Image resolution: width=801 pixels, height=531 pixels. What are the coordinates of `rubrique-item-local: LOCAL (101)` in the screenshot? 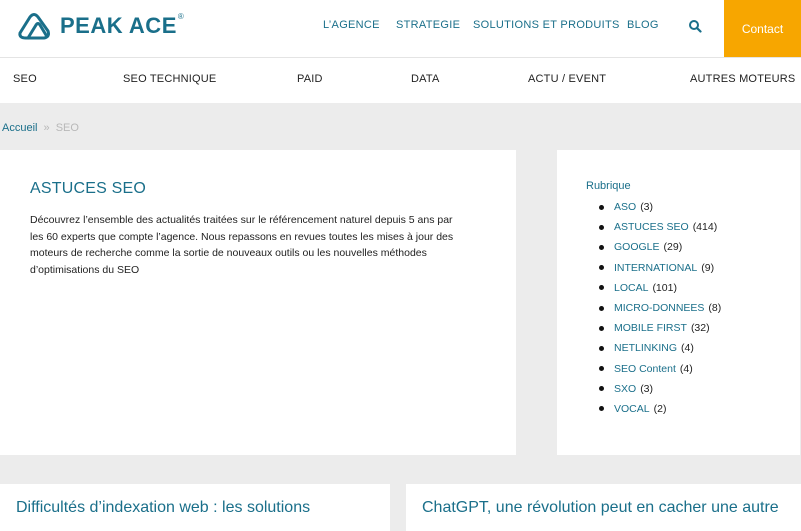 It's located at (660, 288).